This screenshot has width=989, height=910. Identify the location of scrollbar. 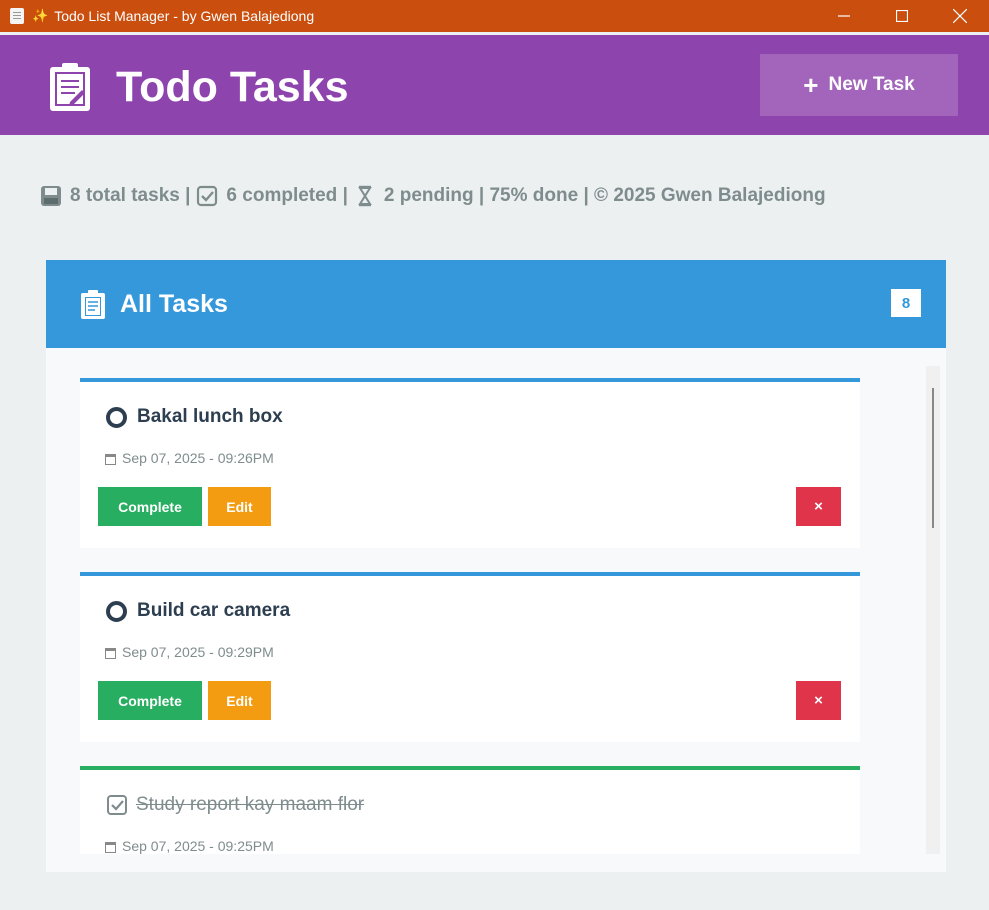
(933, 610).